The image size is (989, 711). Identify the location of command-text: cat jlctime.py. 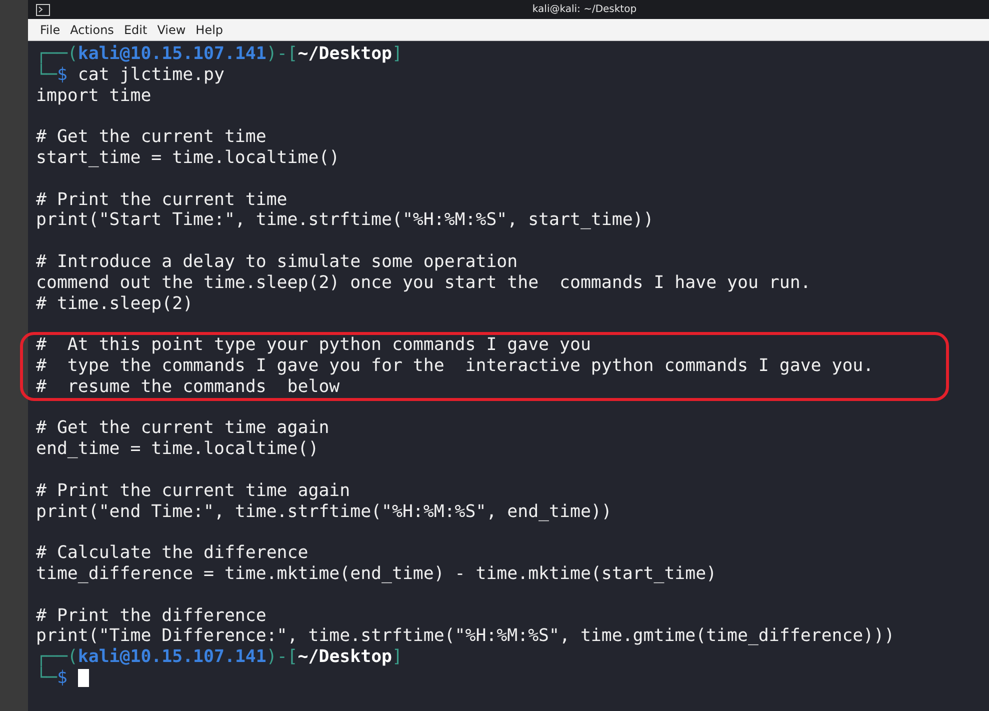
(151, 74).